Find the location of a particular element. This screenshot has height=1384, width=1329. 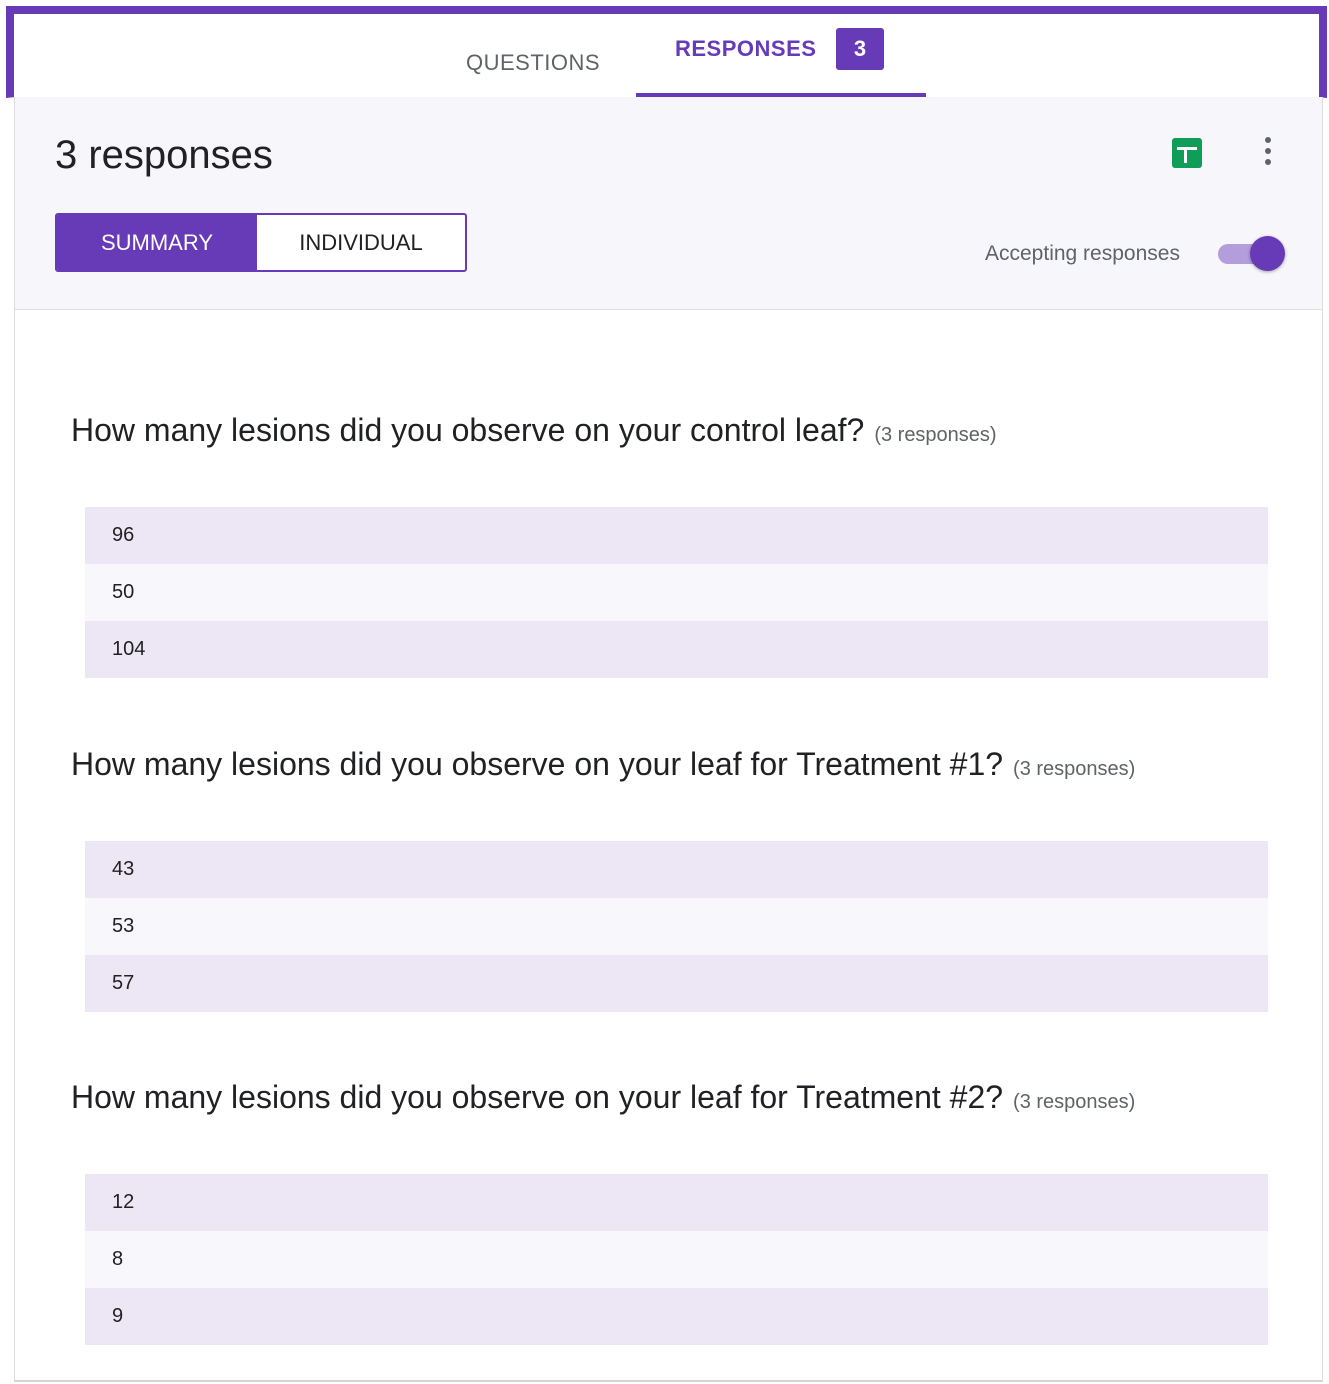

answer-row: 53 is located at coordinates (676, 926).